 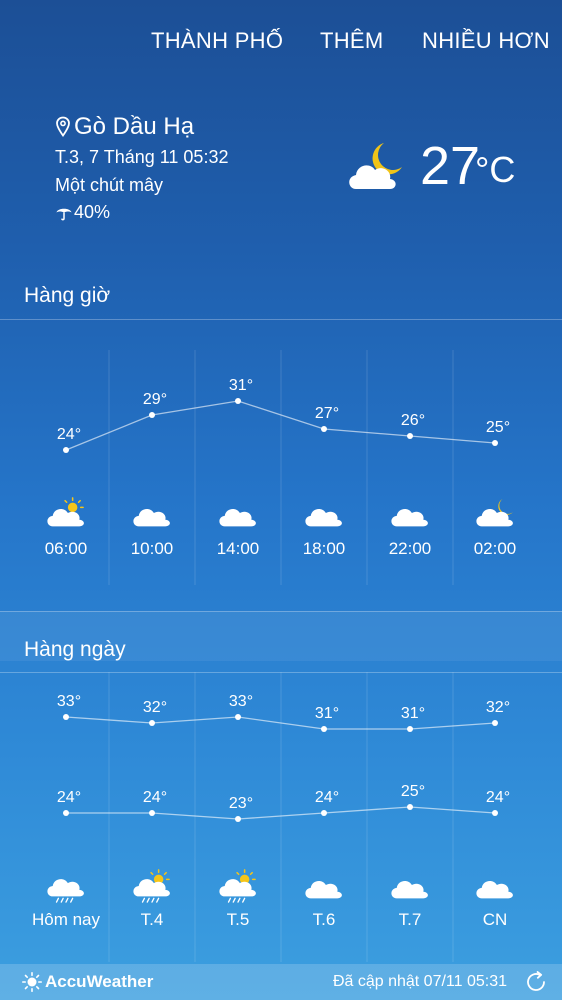 What do you see at coordinates (241, 803) in the screenshot?
I see `daily-low-value-label: 23°` at bounding box center [241, 803].